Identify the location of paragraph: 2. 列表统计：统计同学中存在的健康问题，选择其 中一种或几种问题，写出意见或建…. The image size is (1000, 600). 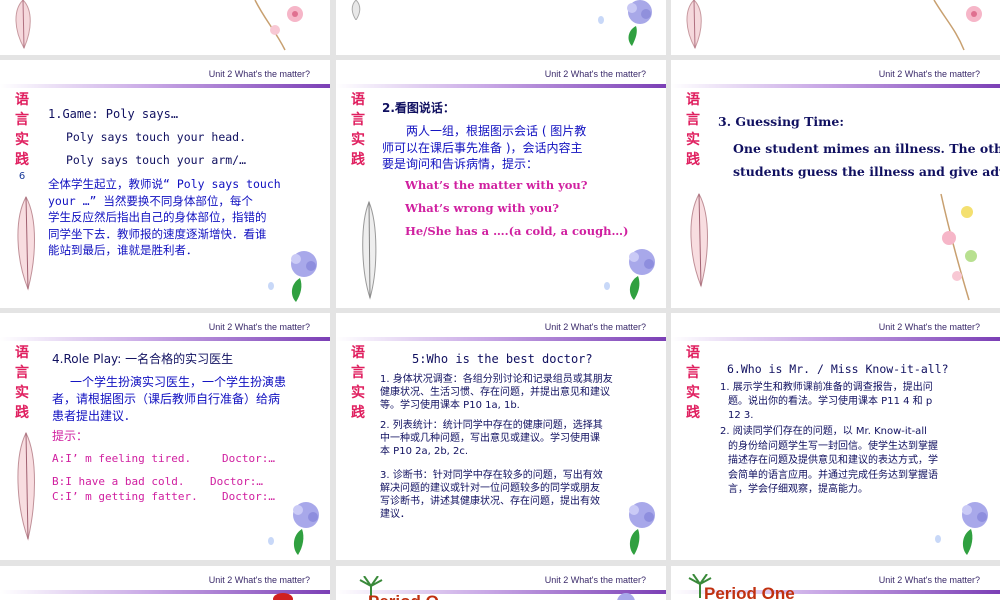
(491, 438).